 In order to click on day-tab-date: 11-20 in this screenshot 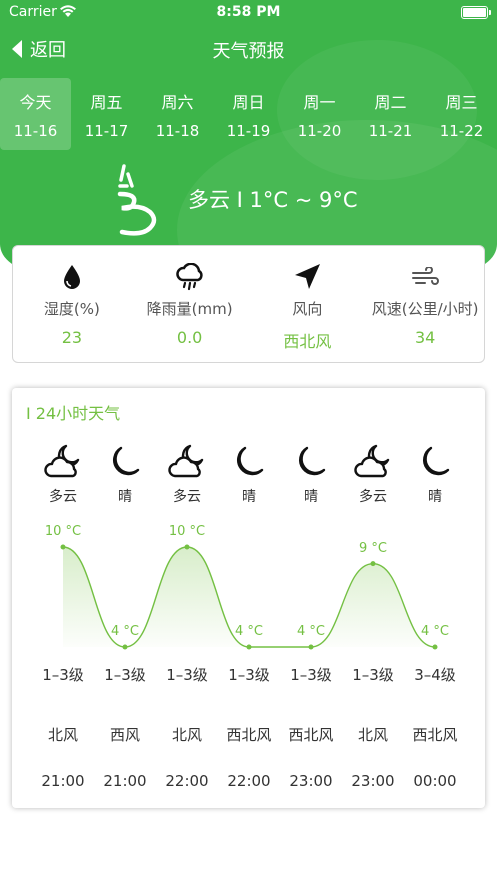, I will do `click(319, 131)`.